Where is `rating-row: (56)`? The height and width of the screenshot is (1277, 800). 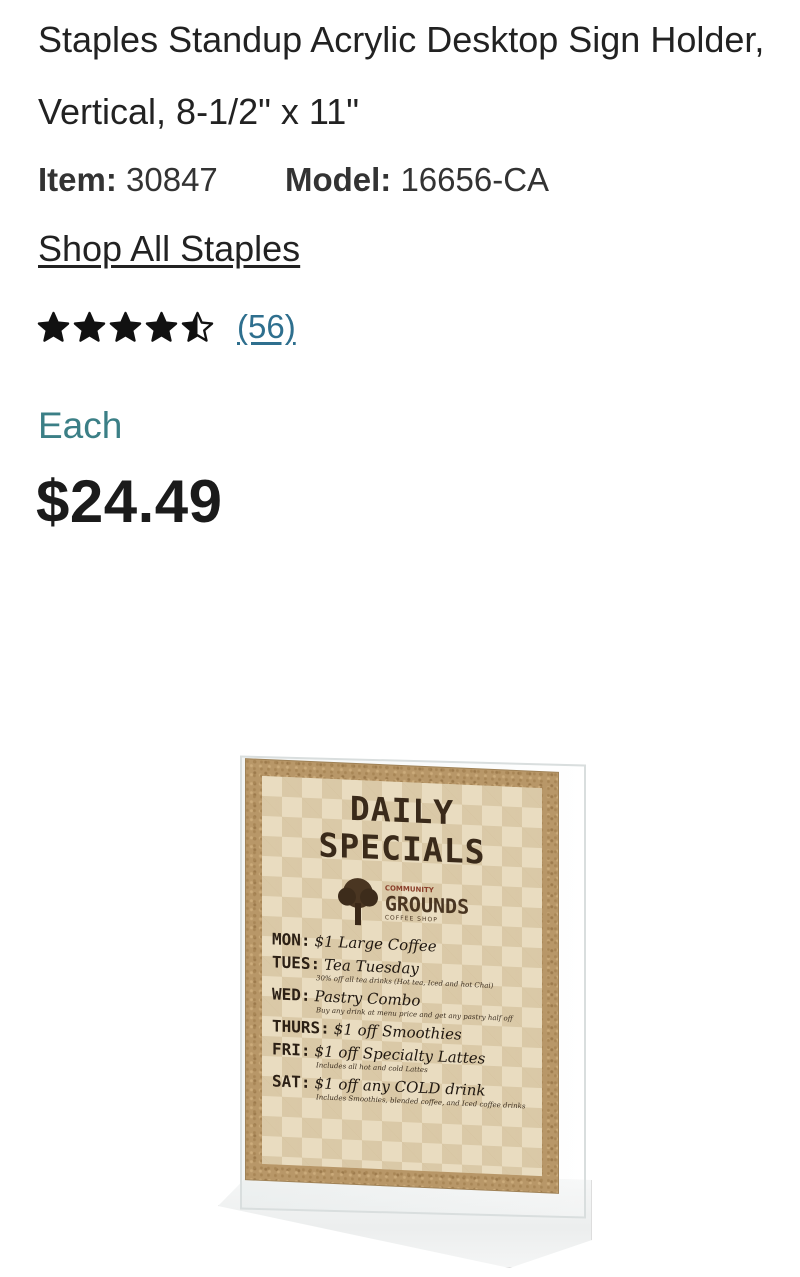
rating-row: (56) is located at coordinates (166, 327).